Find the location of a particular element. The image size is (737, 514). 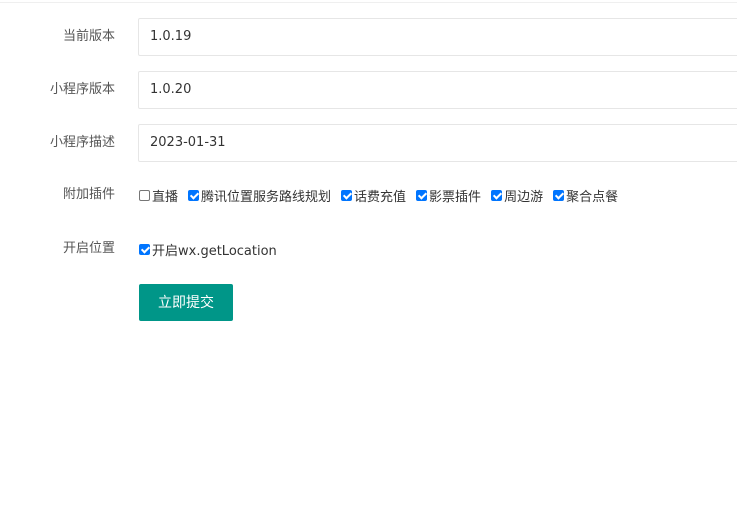

addon-live-label: 直播 is located at coordinates (165, 197).